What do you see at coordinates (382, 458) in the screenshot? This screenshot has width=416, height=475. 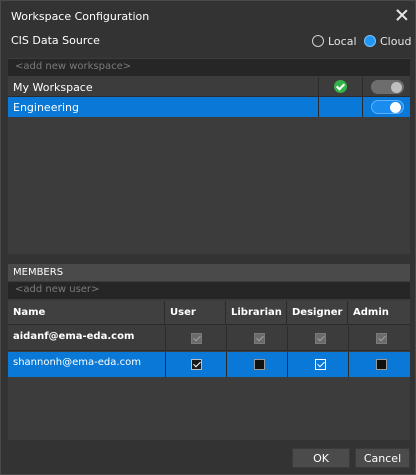 I see `cancel-button: Cancel` at bounding box center [382, 458].